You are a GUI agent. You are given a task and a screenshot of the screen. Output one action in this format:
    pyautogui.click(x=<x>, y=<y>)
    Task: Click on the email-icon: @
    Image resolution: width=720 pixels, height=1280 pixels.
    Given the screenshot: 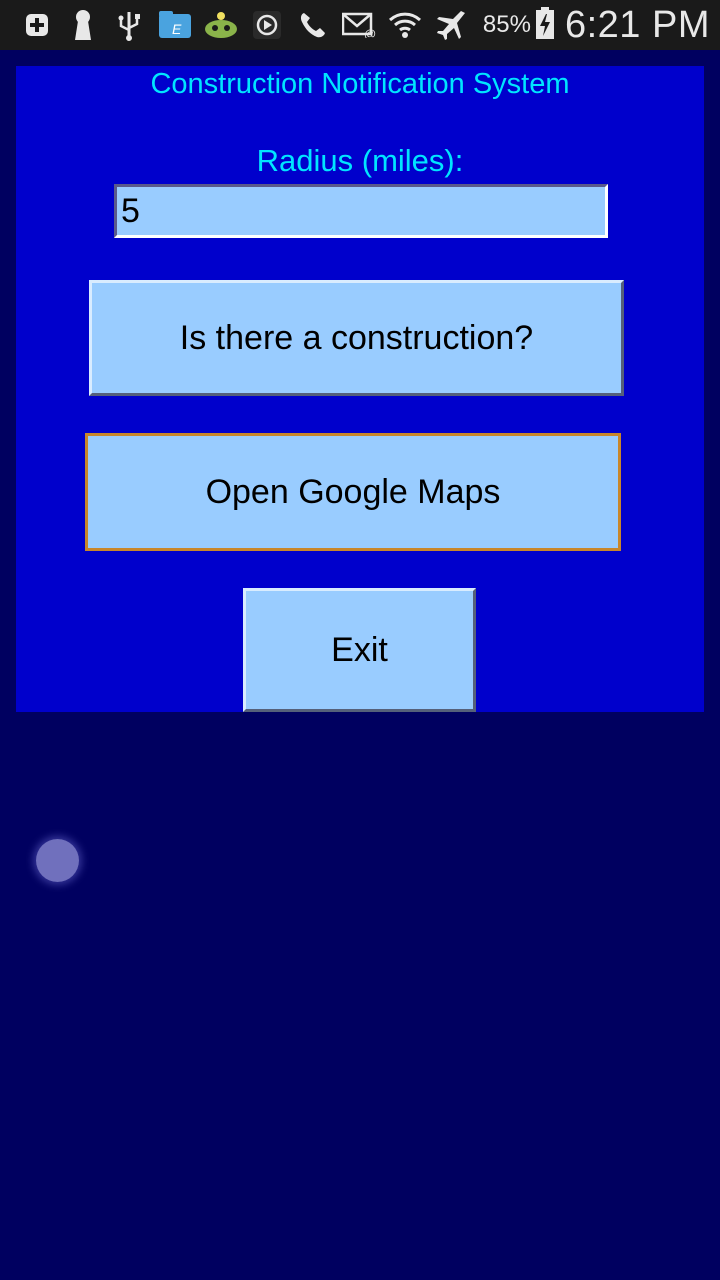 What is the action you would take?
    pyautogui.click(x=359, y=25)
    